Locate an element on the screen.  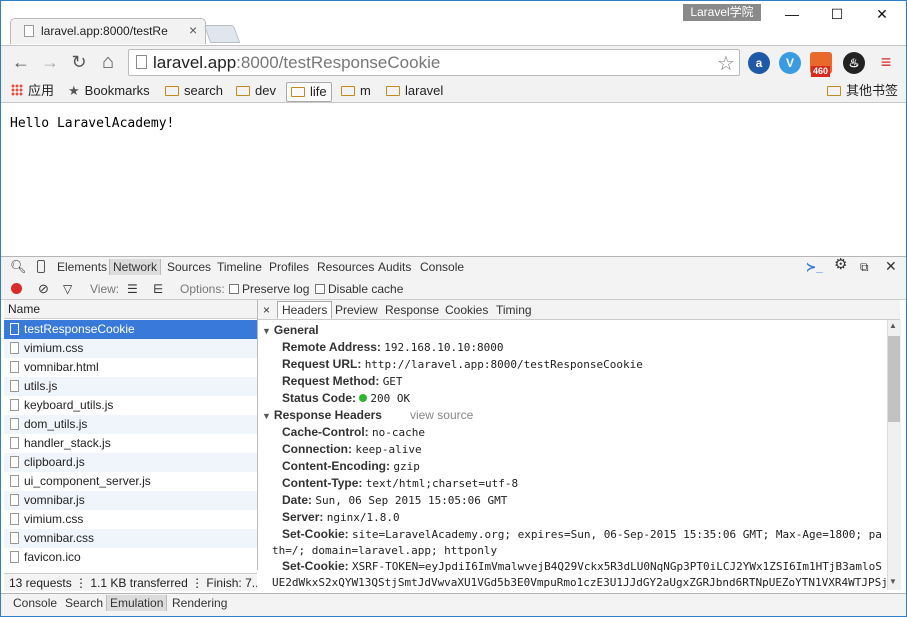
new-tab-button is located at coordinates (222, 34).